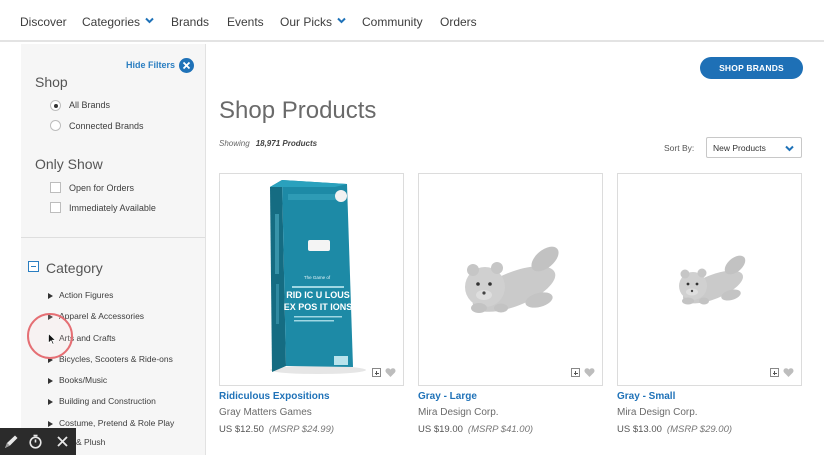  What do you see at coordinates (52, 339) in the screenshot?
I see `cursor-icon` at bounding box center [52, 339].